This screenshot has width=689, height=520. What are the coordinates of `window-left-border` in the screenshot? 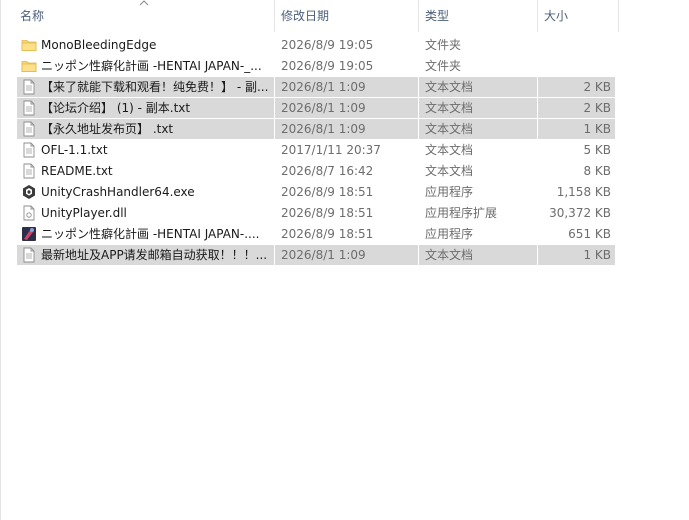 It's located at (0, 260).